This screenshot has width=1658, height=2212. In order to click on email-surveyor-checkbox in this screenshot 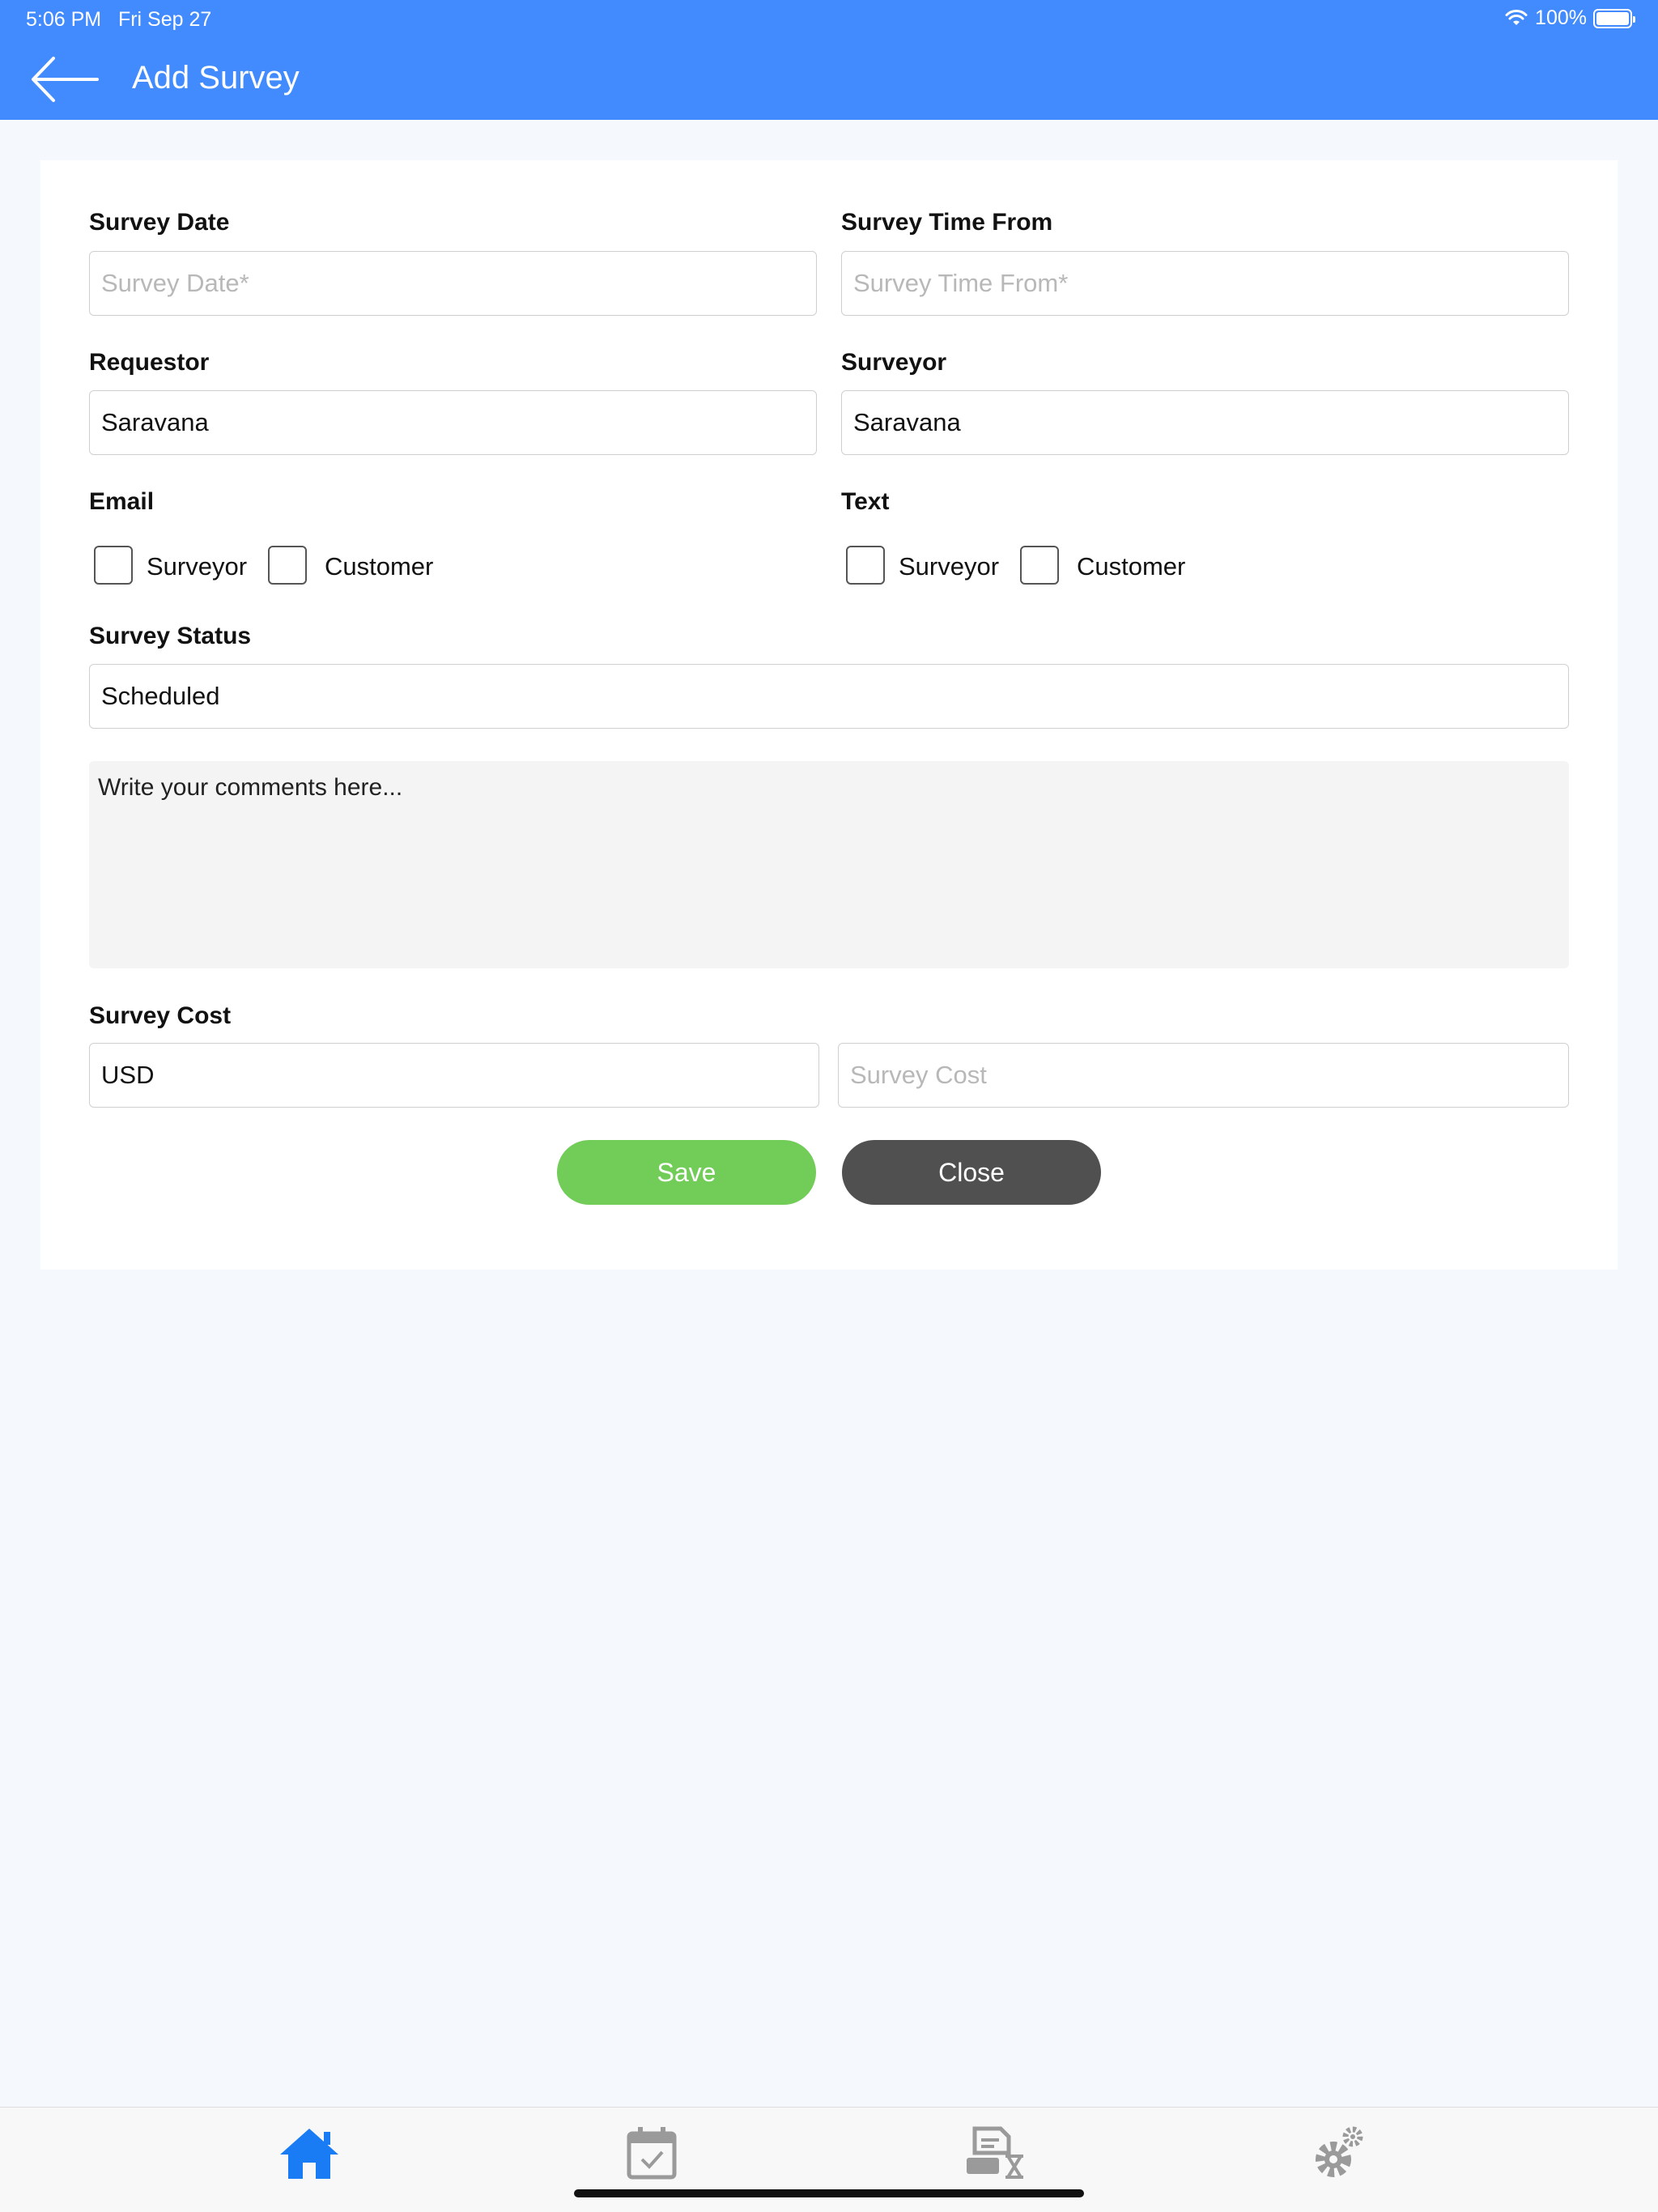, I will do `click(113, 565)`.